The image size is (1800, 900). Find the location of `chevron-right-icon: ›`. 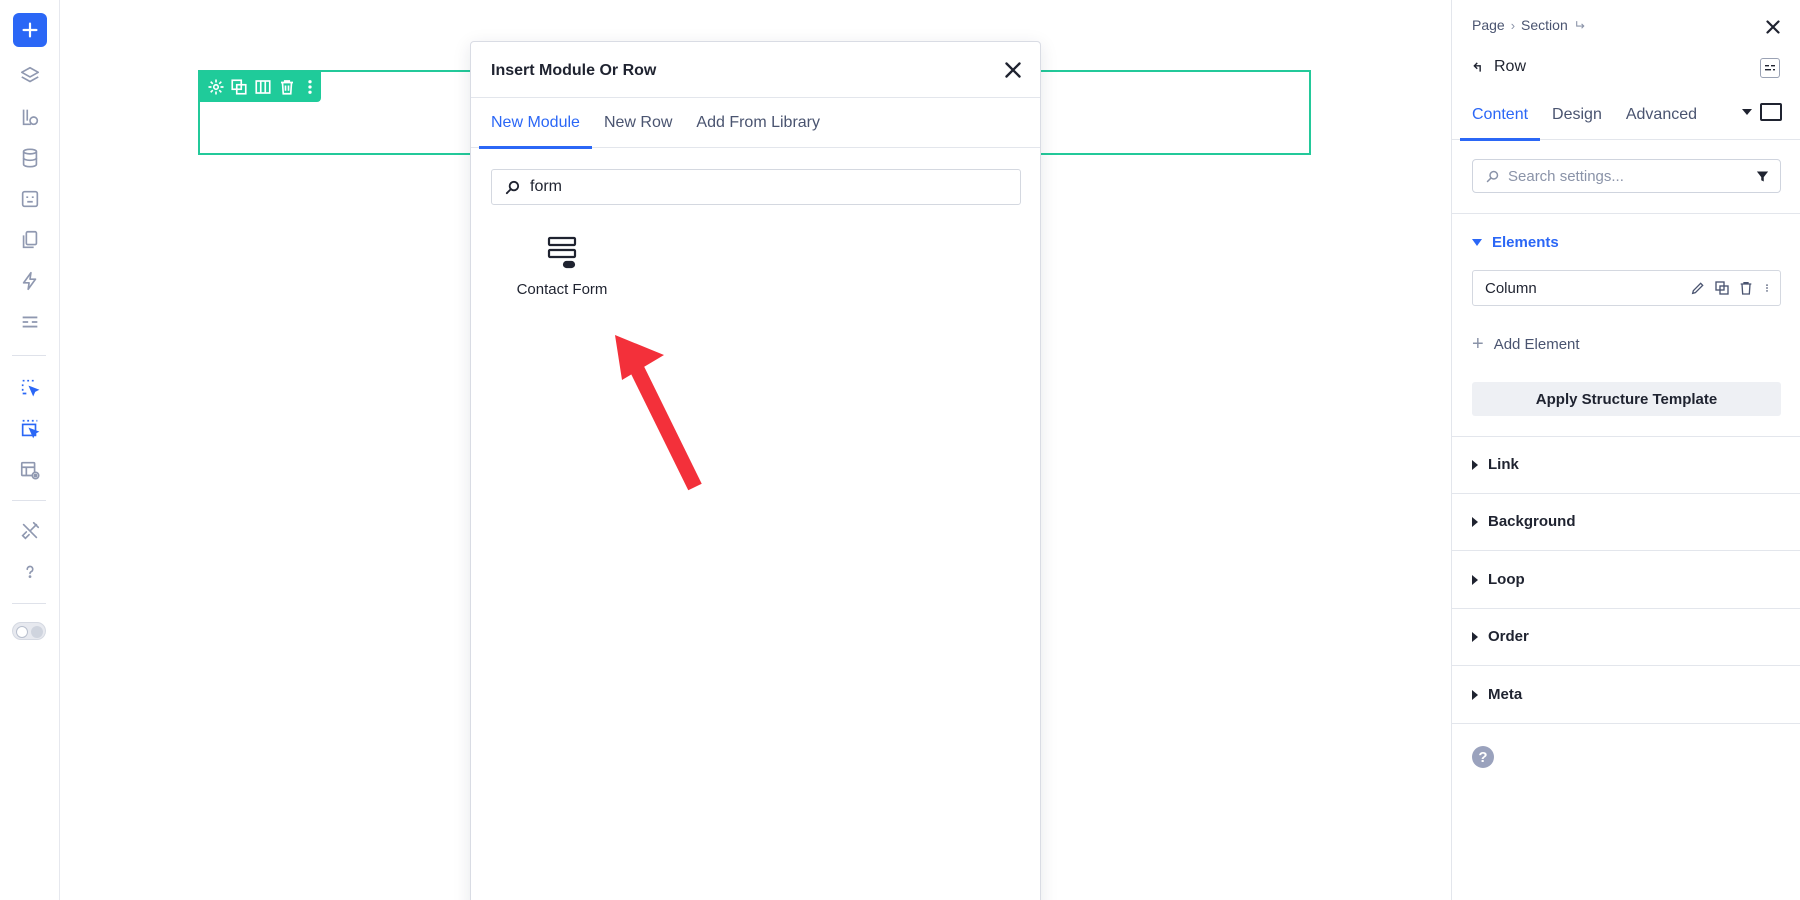

chevron-right-icon: › is located at coordinates (1513, 25).